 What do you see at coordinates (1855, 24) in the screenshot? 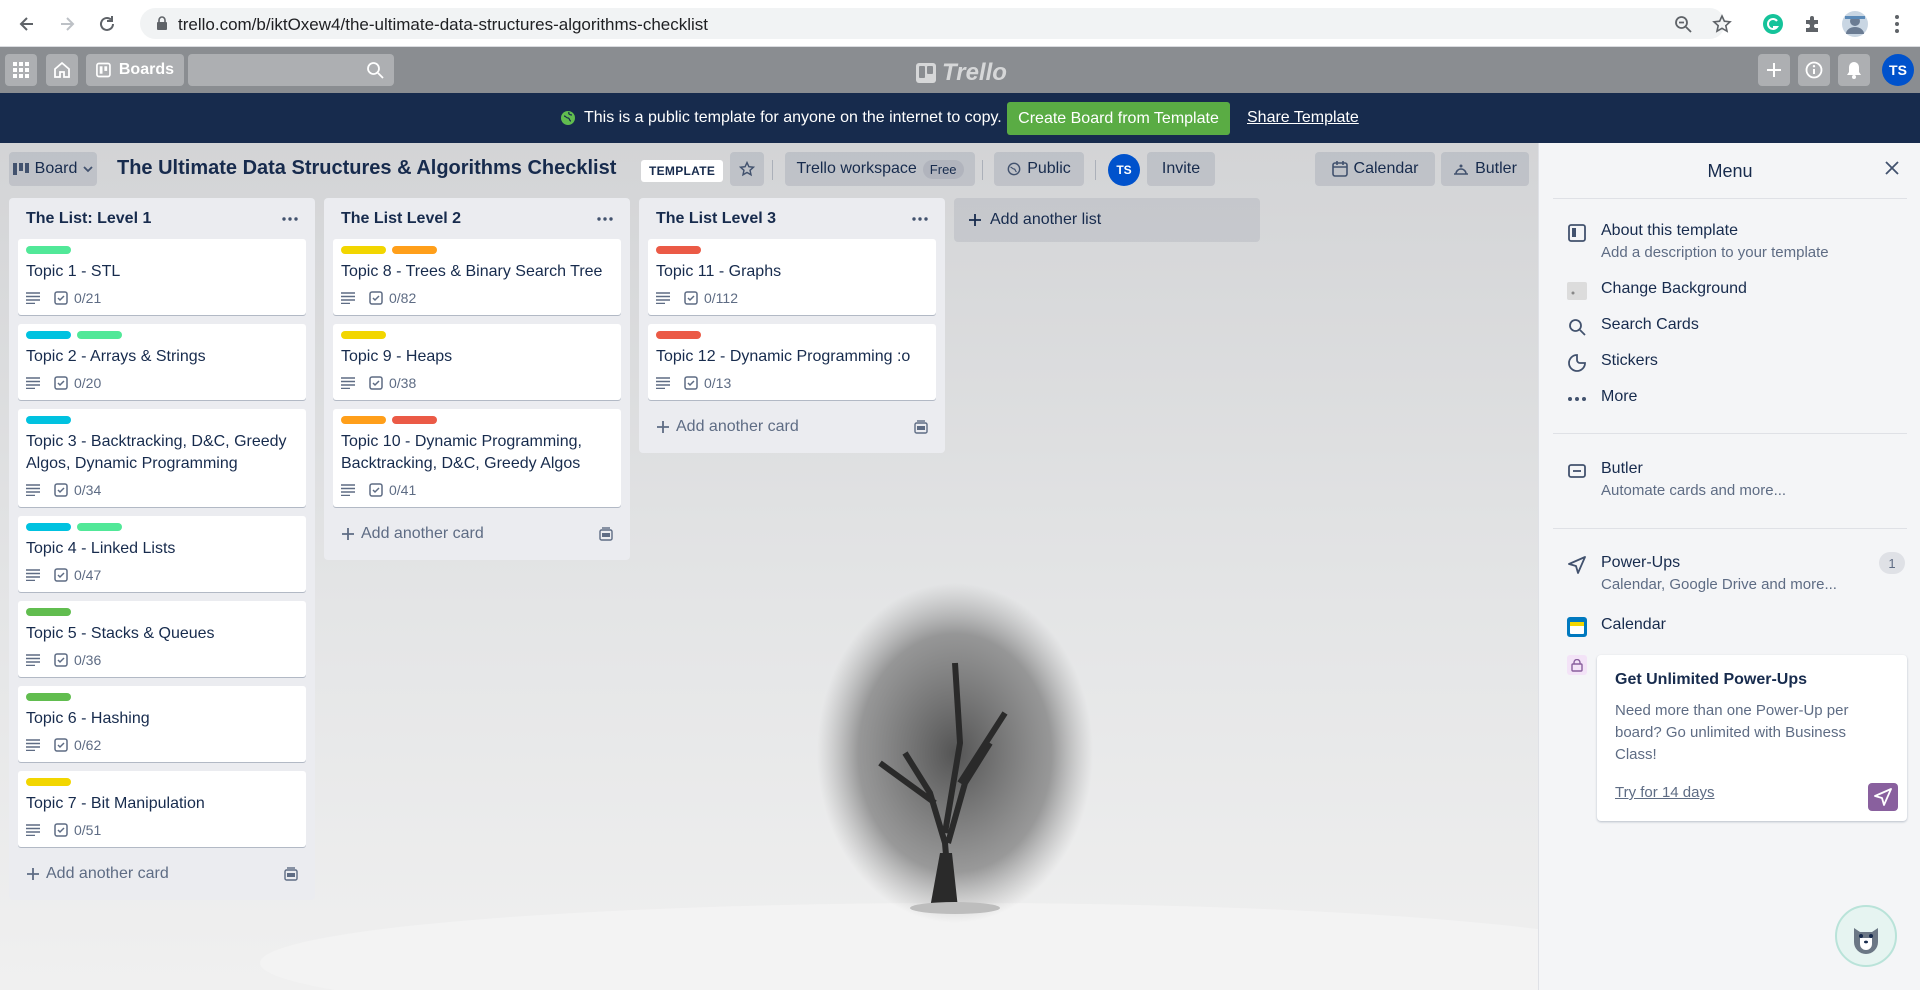
I see `profile-icon` at bounding box center [1855, 24].